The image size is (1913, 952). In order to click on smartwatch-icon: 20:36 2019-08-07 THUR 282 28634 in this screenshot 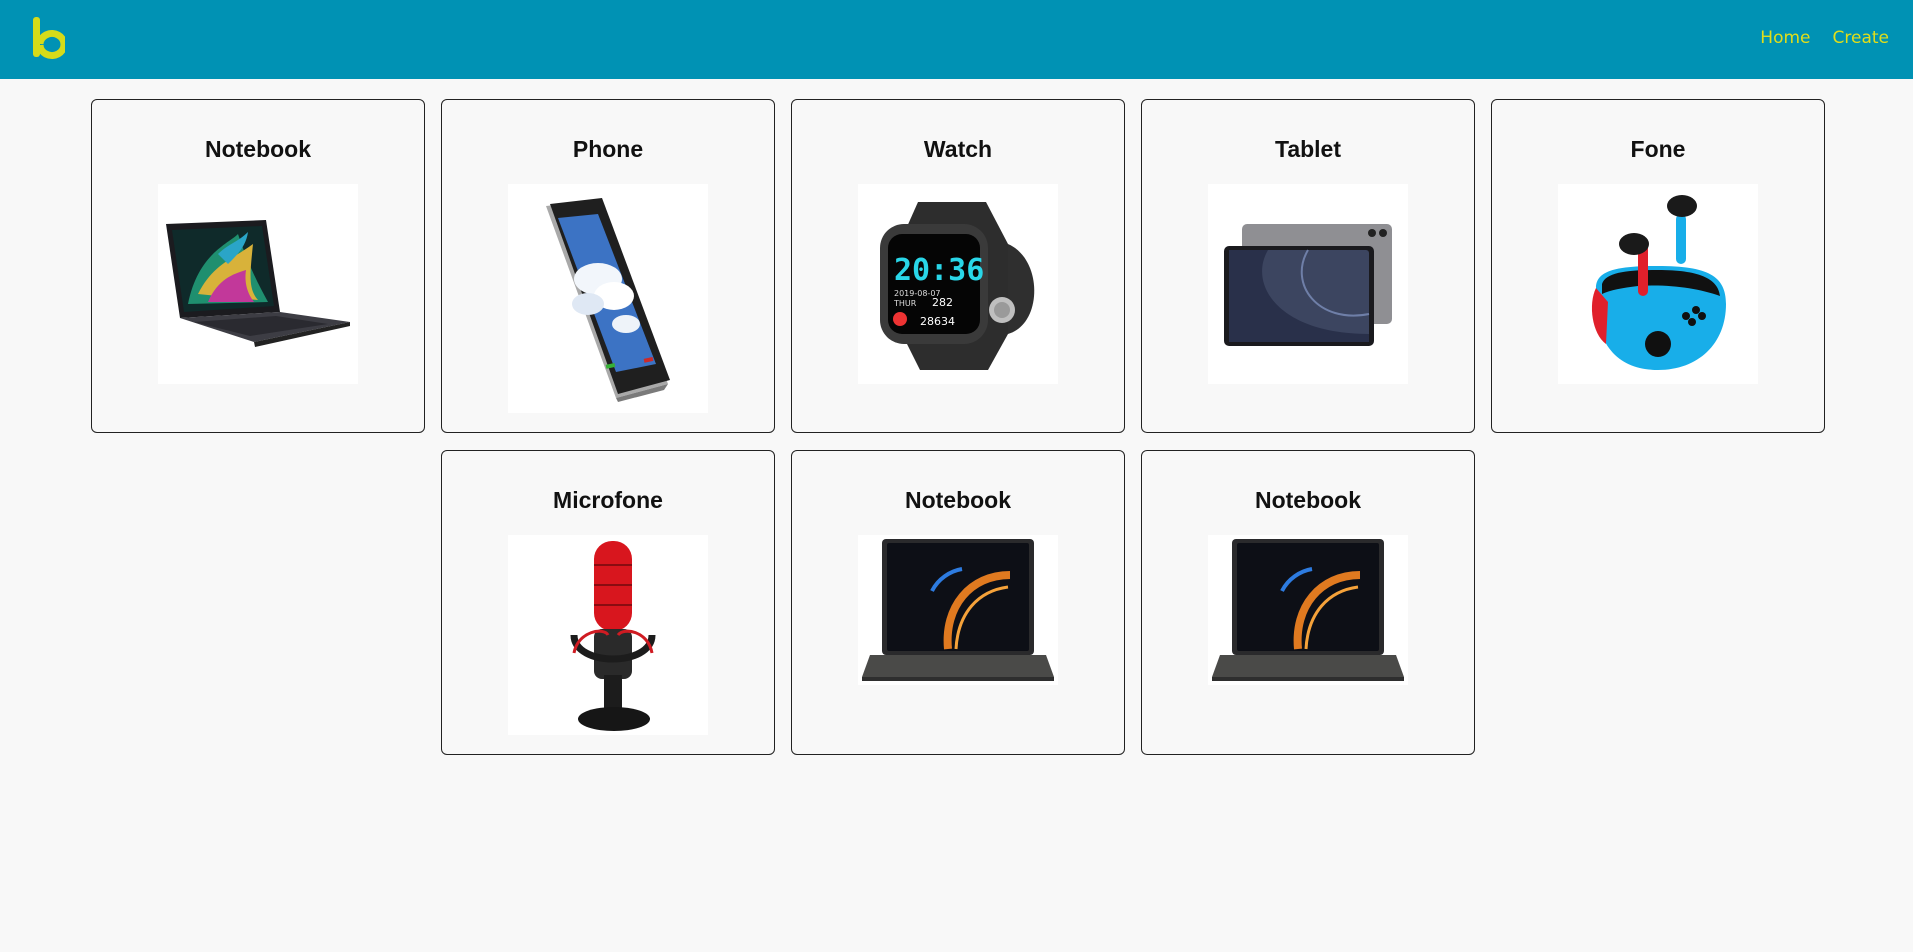, I will do `click(957, 286)`.